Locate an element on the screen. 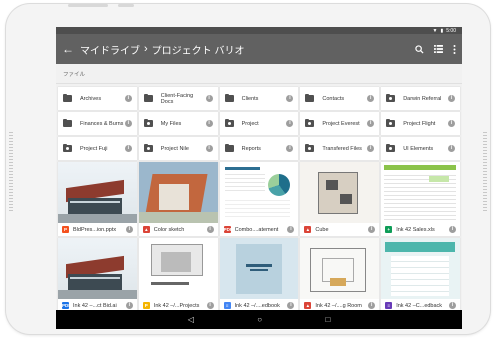 This screenshot has width=496, height=338. file-label: + Ink 42 Sales.xls i is located at coordinates (420, 229).